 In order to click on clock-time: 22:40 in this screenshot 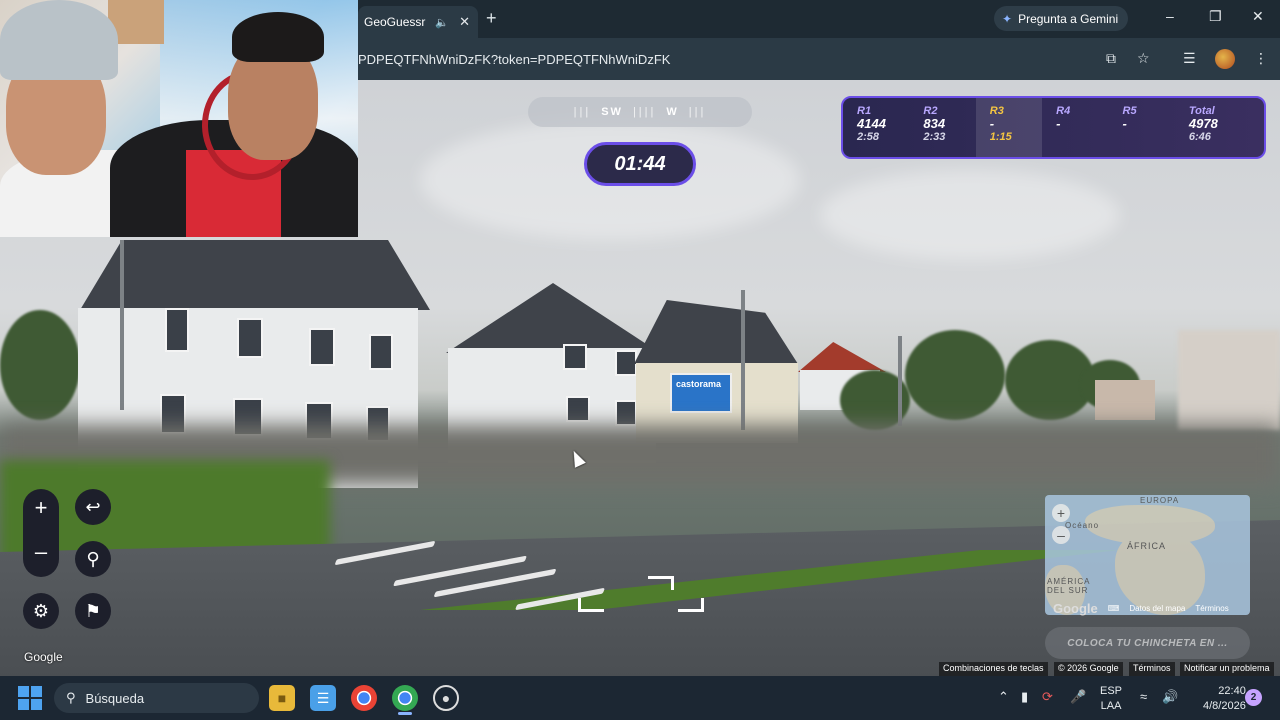, I will do `click(1232, 691)`.